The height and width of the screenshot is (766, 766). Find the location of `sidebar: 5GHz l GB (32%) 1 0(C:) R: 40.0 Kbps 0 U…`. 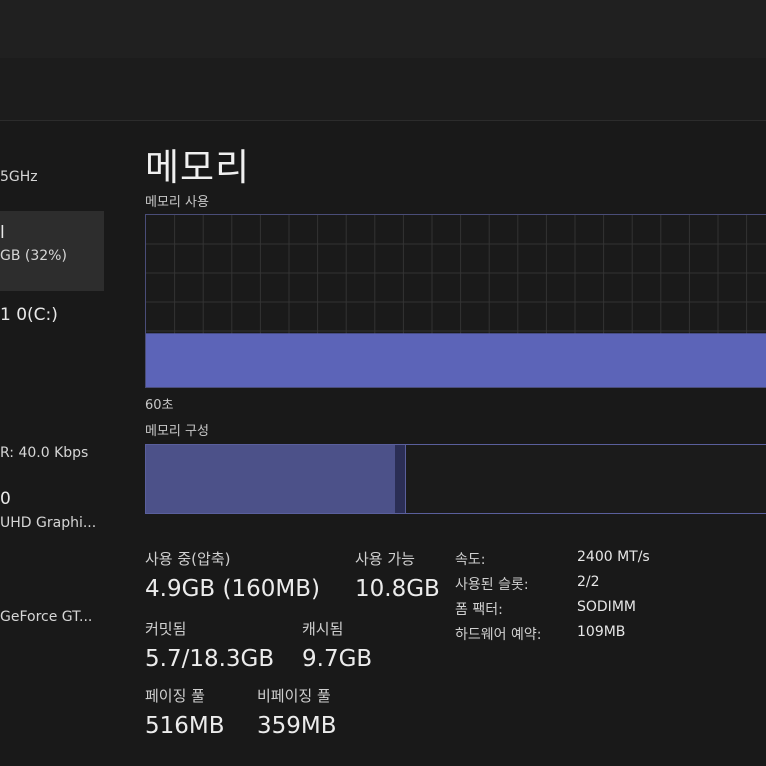

sidebar: 5GHz l GB (32%) 1 0(C:) R: 40.0 Kbps 0 U… is located at coordinates (55, 443).